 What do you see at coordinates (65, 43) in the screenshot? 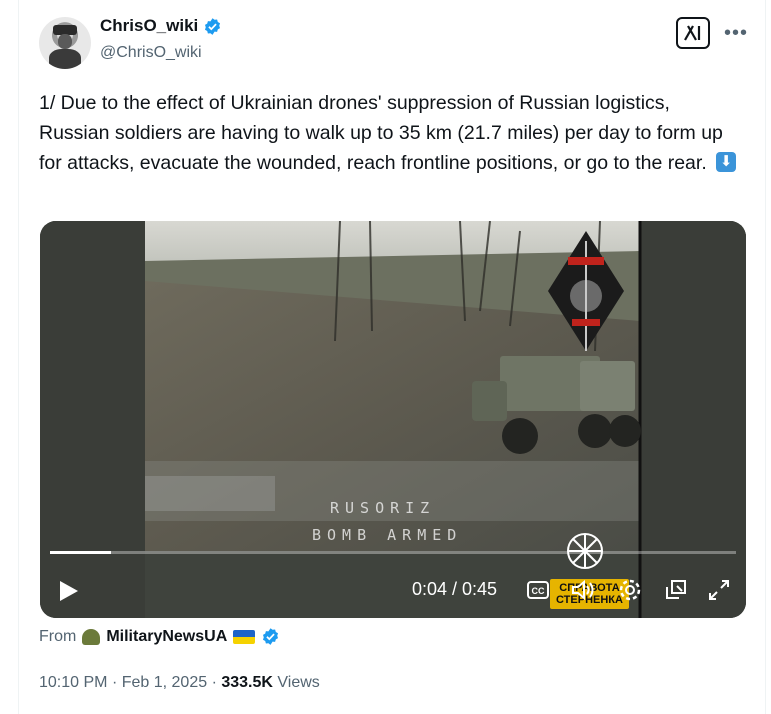
I see `author-avatar` at bounding box center [65, 43].